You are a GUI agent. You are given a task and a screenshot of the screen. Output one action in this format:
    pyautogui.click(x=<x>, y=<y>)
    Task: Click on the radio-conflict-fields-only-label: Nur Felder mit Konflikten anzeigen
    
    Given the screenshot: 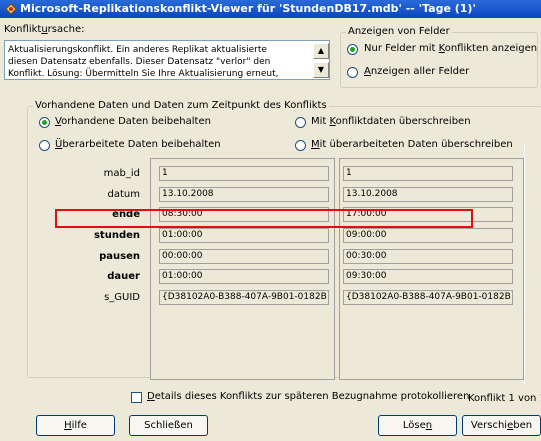 What is the action you would take?
    pyautogui.click(x=451, y=48)
    